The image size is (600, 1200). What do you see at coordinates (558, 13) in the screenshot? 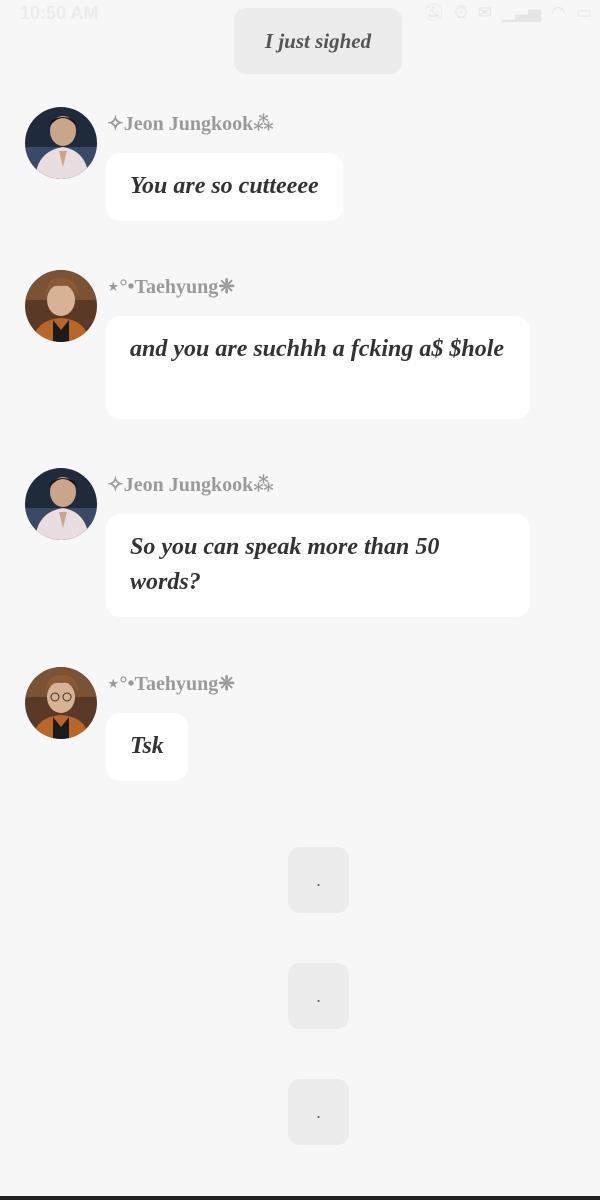
I see `wifi-icon: ◠` at bounding box center [558, 13].